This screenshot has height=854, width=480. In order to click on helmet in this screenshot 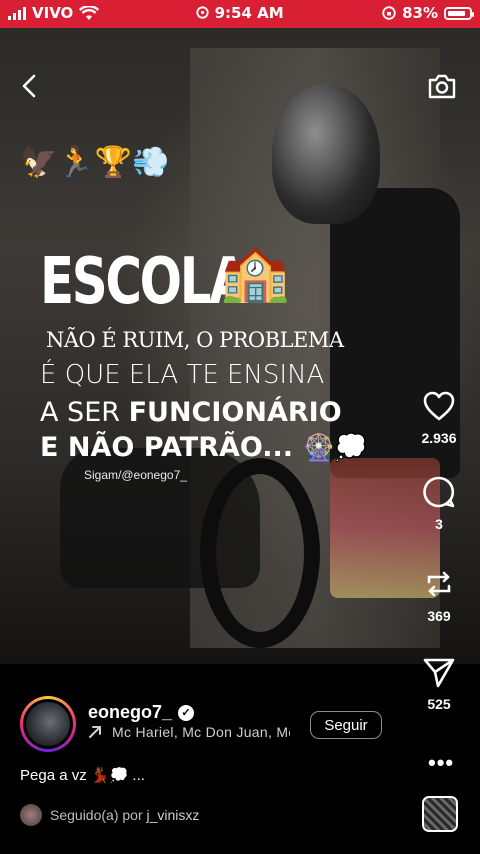, I will do `click(326, 154)`.